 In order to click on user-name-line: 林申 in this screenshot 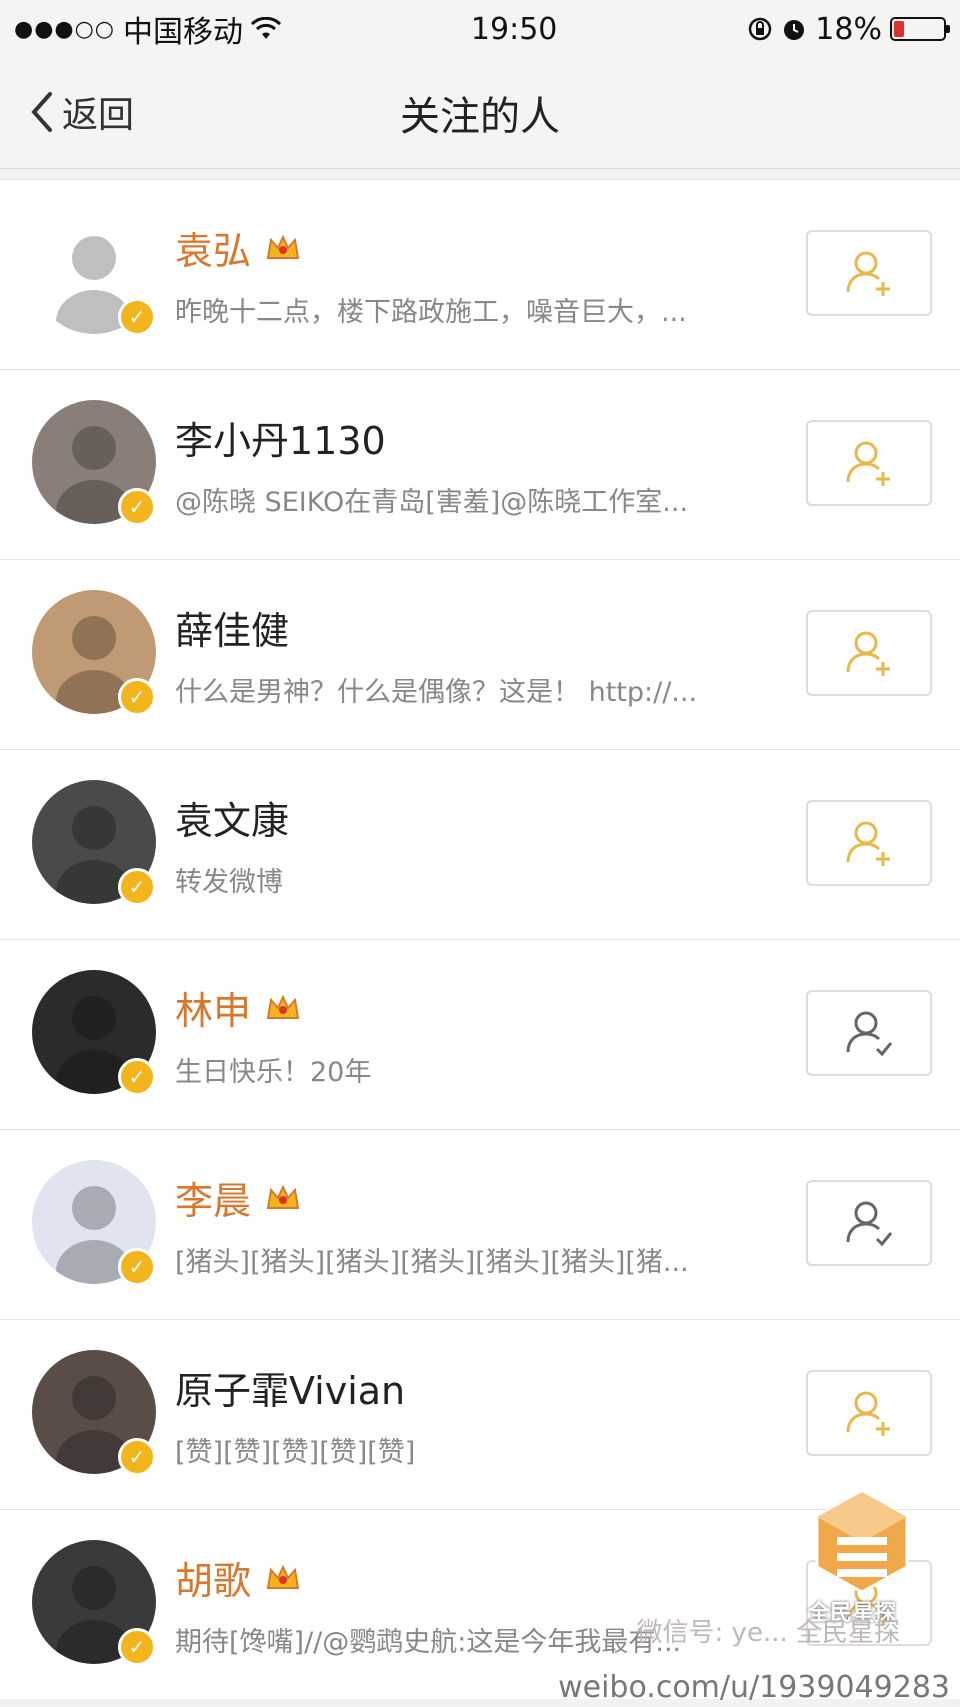, I will do `click(238, 1007)`.